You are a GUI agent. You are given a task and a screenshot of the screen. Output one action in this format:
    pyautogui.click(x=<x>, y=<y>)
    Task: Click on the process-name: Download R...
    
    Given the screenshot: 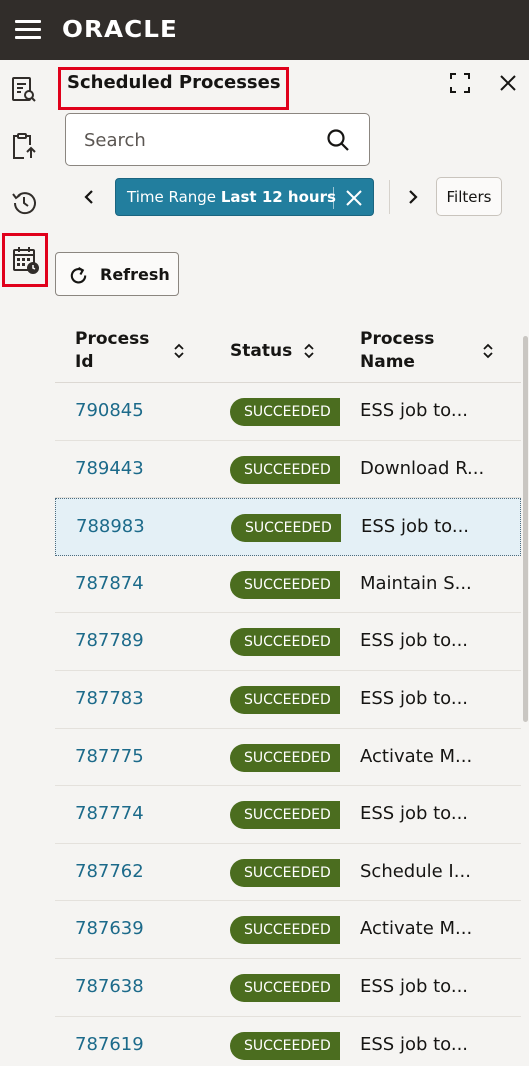 What is the action you would take?
    pyautogui.click(x=422, y=468)
    